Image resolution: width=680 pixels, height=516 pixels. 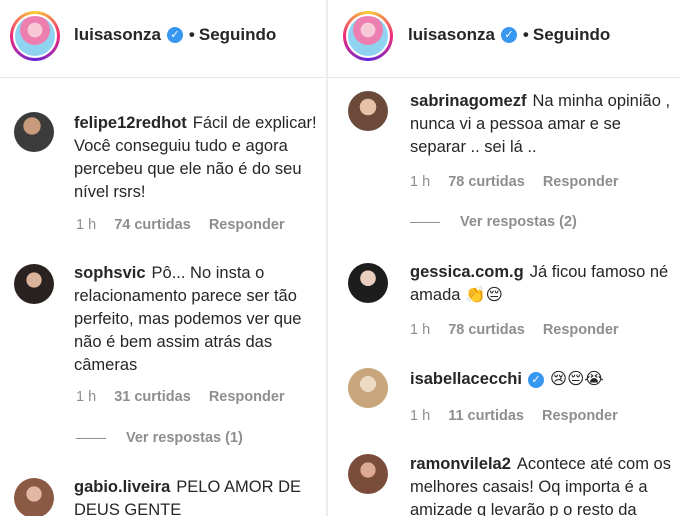 I want to click on comment-username: ramonvilela2, so click(x=460, y=464).